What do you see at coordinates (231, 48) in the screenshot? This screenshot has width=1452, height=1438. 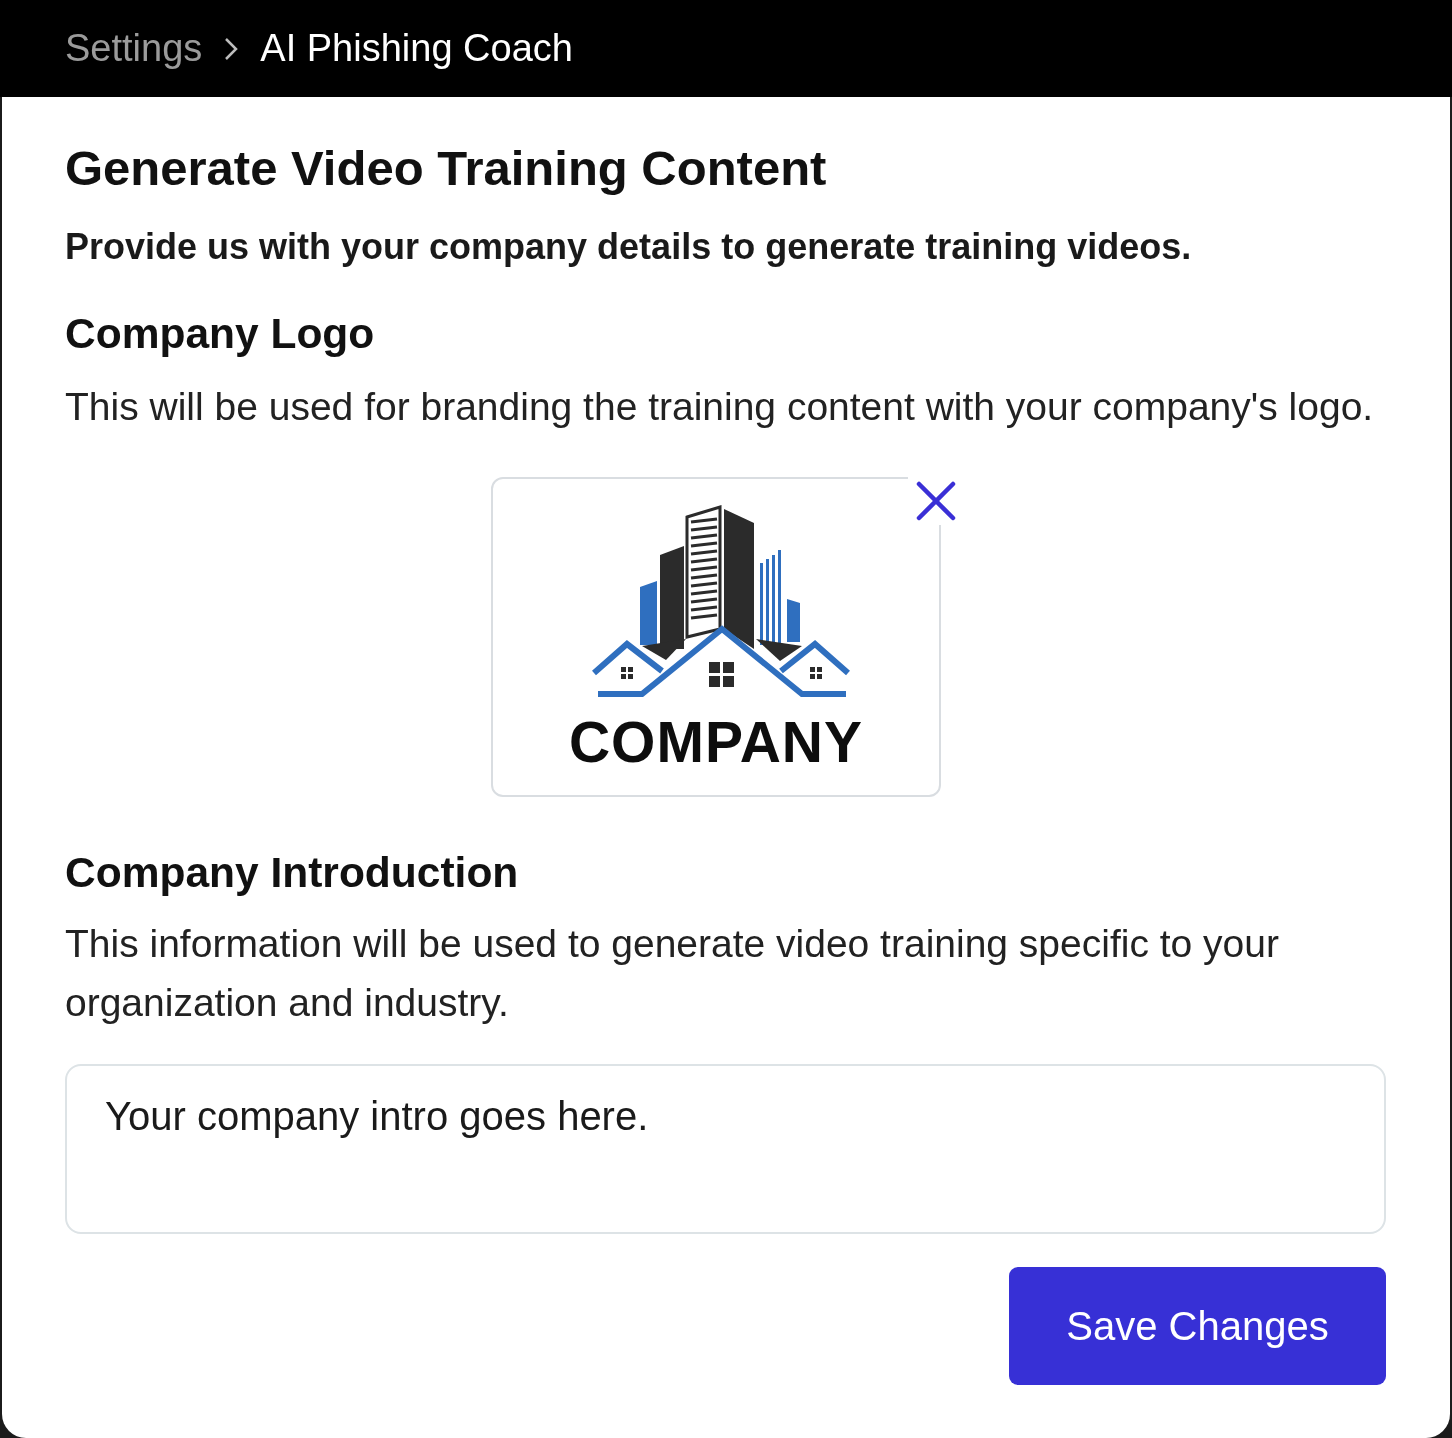 I see `chevron-right-icon` at bounding box center [231, 48].